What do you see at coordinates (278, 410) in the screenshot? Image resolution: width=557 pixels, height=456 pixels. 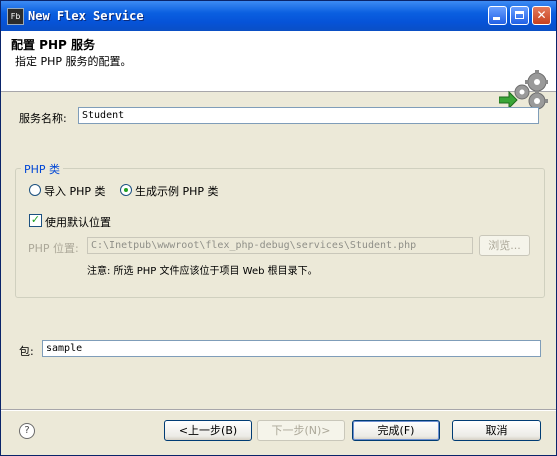 I see `footer-separator` at bounding box center [278, 410].